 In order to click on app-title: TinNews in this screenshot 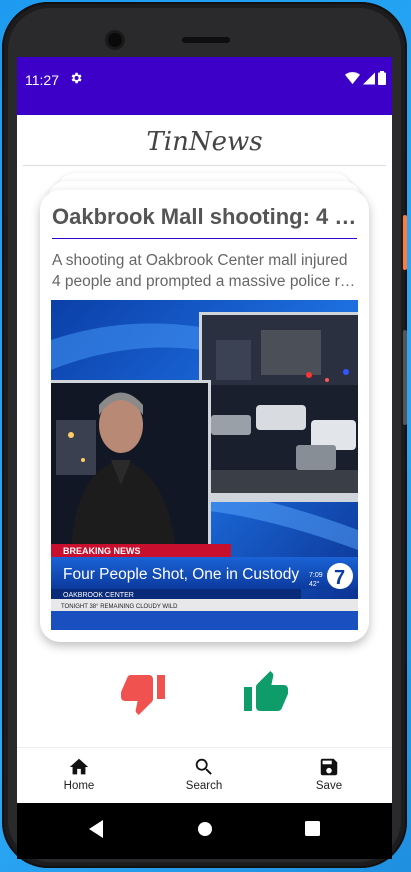, I will do `click(204, 142)`.